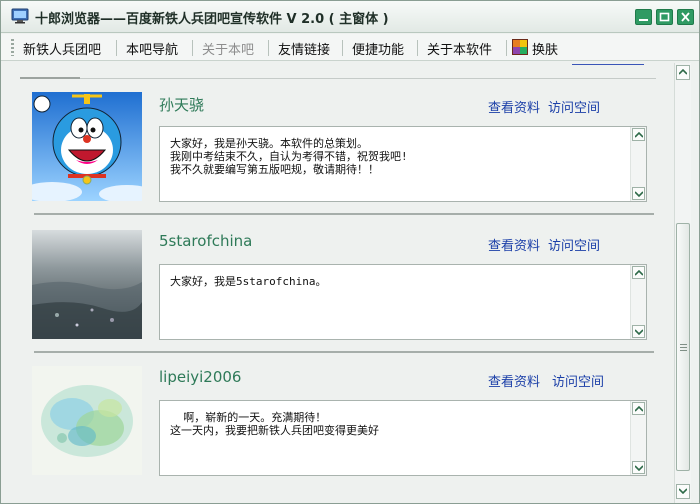 Image resolution: width=700 pixels, height=504 pixels. I want to click on menu-item-quick-functions: 便捷功能, so click(378, 48).